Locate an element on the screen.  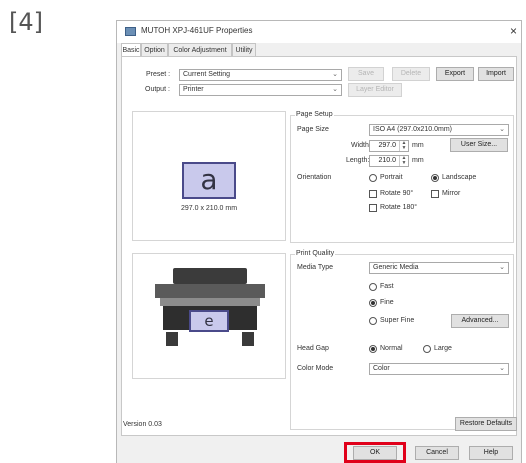
fast-radio is located at coordinates (373, 287).